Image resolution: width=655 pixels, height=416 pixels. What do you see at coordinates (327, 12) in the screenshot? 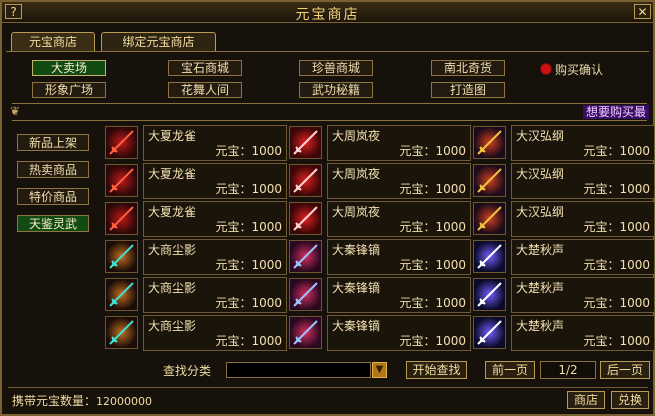
I see `title-bar: ? 元宝商店 ✕` at bounding box center [327, 12].